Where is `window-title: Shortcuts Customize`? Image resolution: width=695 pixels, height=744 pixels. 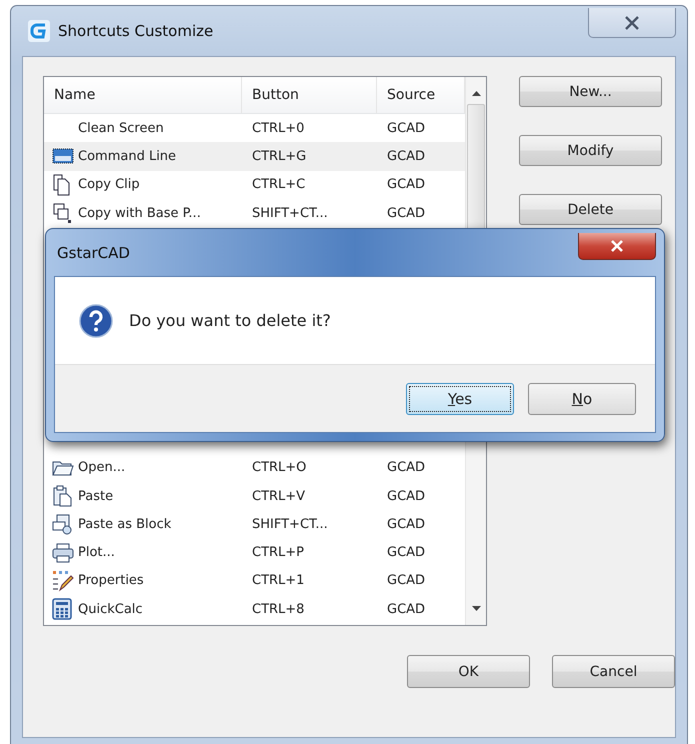
window-title: Shortcuts Customize is located at coordinates (136, 31).